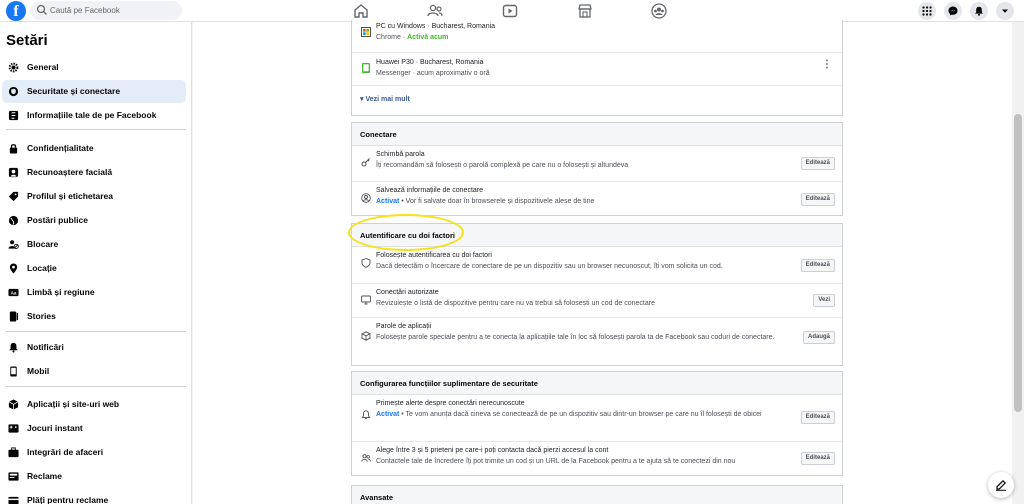 This screenshot has width=1024, height=504. I want to click on sidebar-item-location: Locație, so click(94, 268).